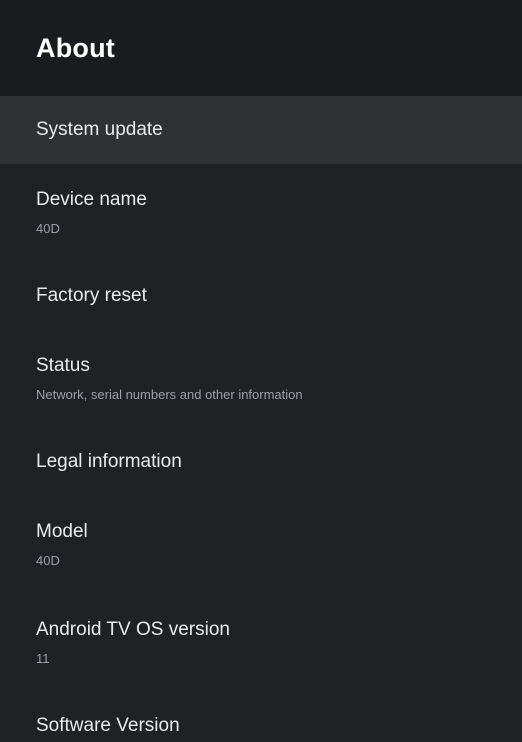 Image resolution: width=522 pixels, height=742 pixels. What do you see at coordinates (261, 717) in the screenshot?
I see `software-version-item: Software Version` at bounding box center [261, 717].